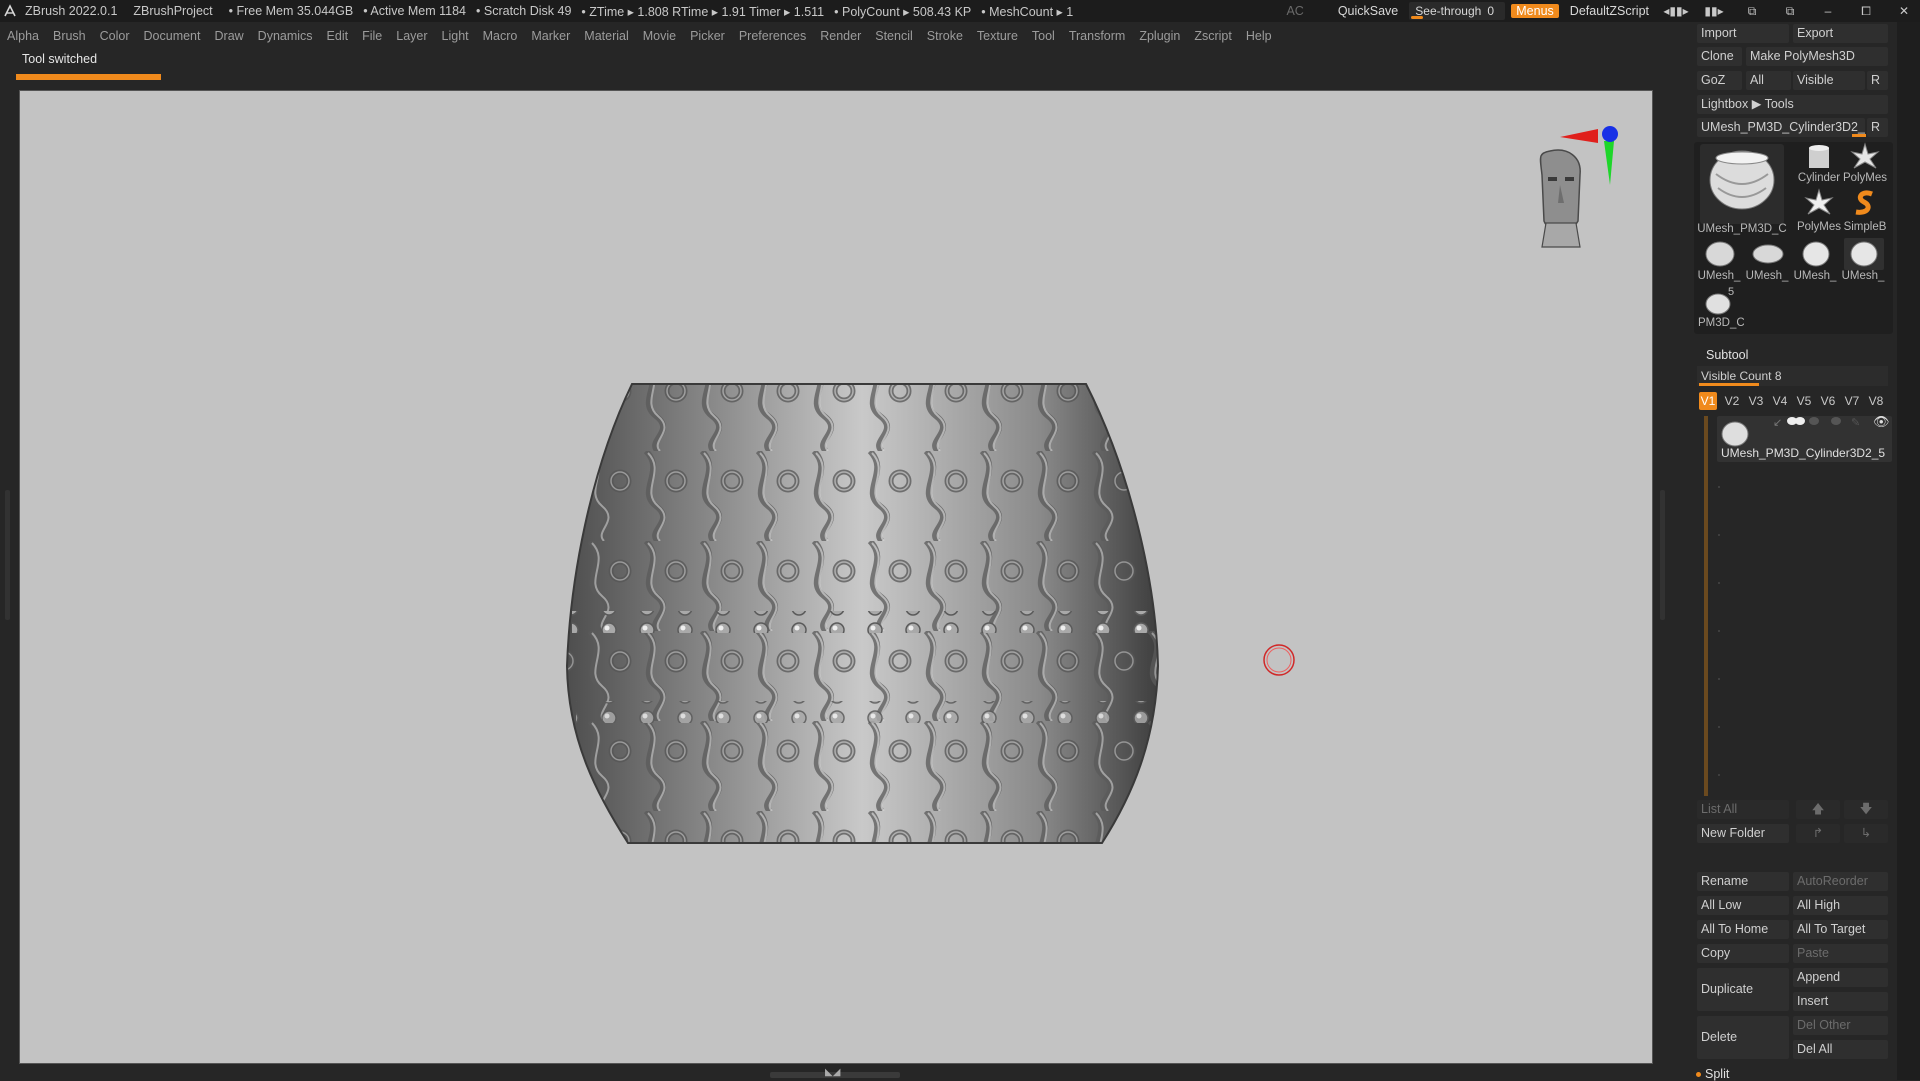  What do you see at coordinates (1792, 376) in the screenshot?
I see `visible-count-slider: Visible Count 8` at bounding box center [1792, 376].